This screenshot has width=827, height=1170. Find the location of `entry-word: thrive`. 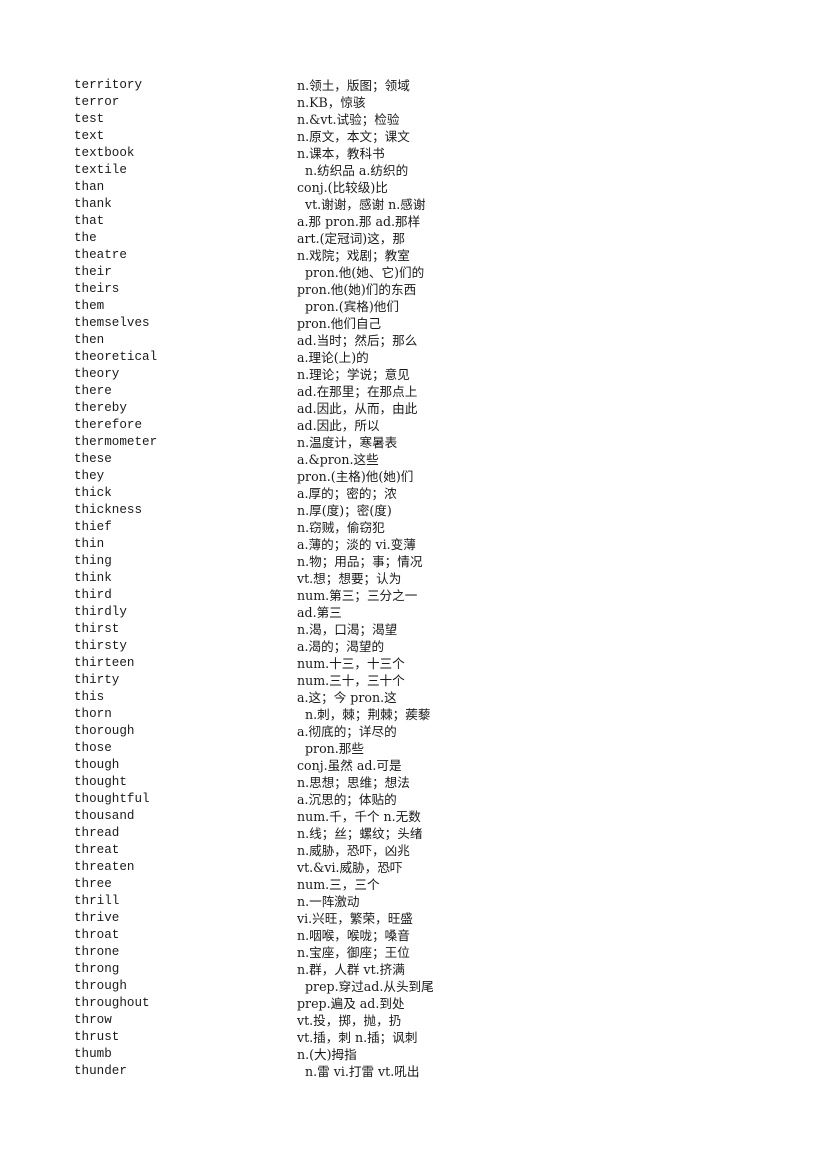

entry-word: thrive is located at coordinates (97, 918).